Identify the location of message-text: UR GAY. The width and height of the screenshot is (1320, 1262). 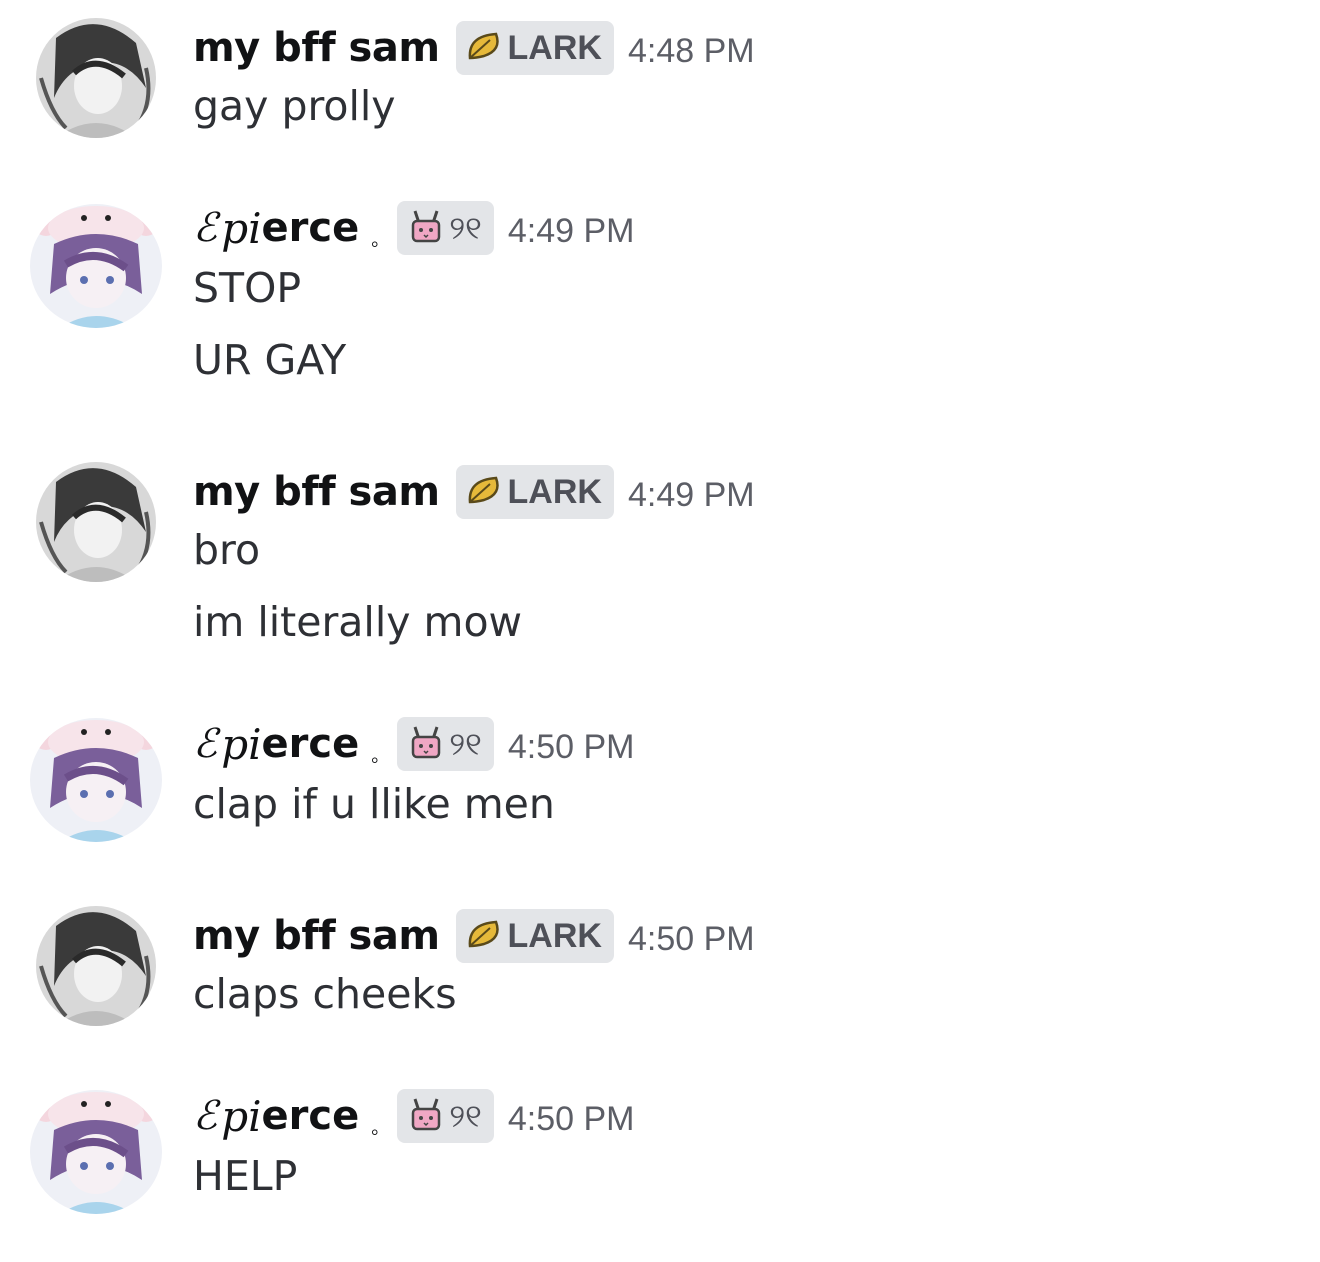
(270, 360).